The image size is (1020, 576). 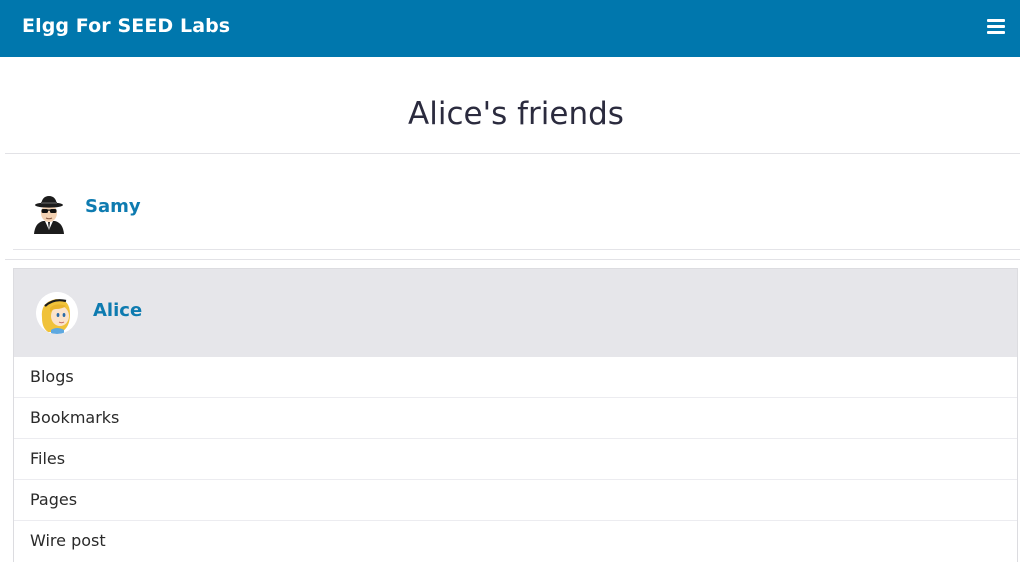 What do you see at coordinates (117, 311) in the screenshot?
I see `owner-name-link: Alice` at bounding box center [117, 311].